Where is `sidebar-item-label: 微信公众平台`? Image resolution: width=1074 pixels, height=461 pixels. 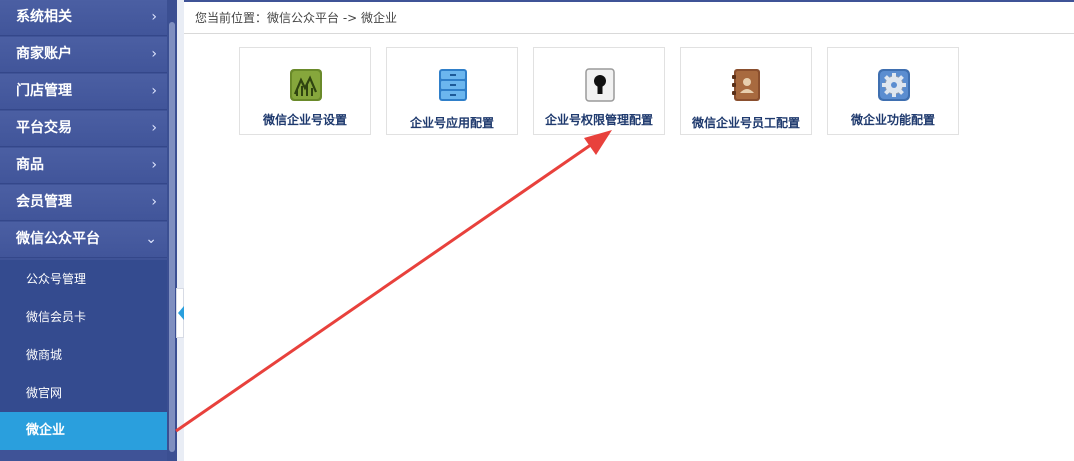
sidebar-item-label: 微信公众平台 is located at coordinates (58, 239).